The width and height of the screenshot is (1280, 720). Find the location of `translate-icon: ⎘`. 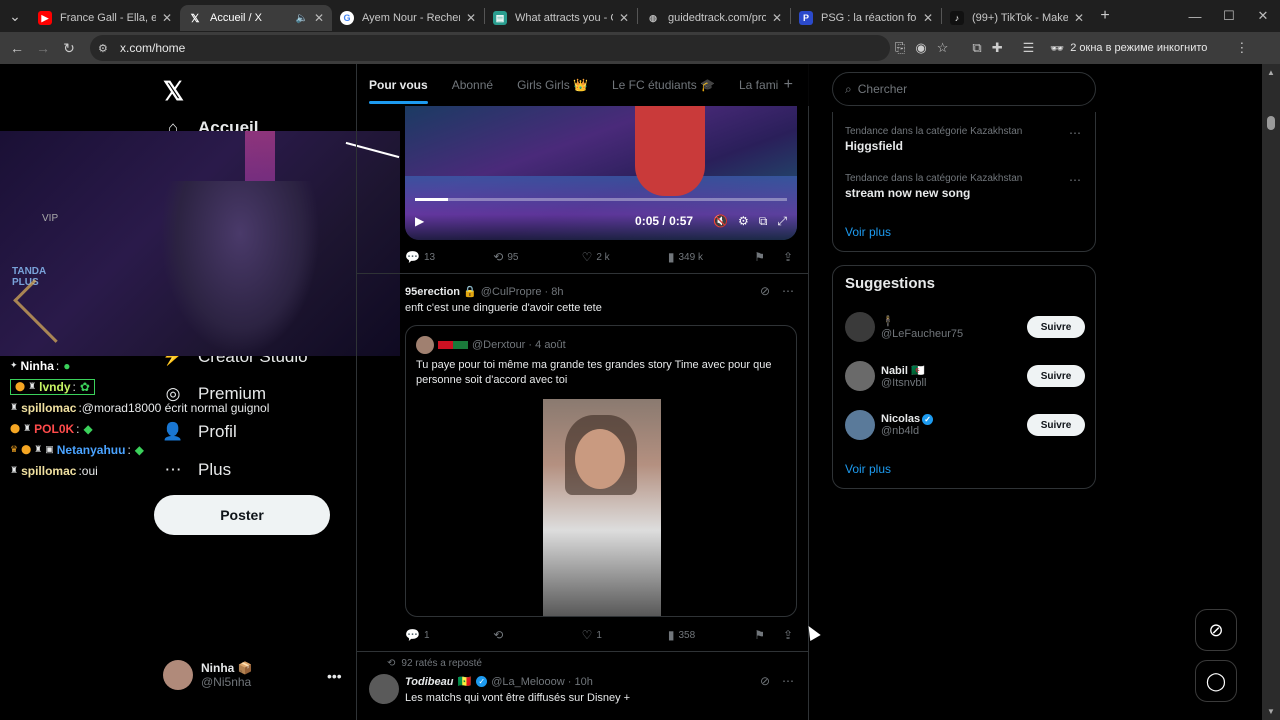

translate-icon: ⎘ is located at coordinates (900, 48).